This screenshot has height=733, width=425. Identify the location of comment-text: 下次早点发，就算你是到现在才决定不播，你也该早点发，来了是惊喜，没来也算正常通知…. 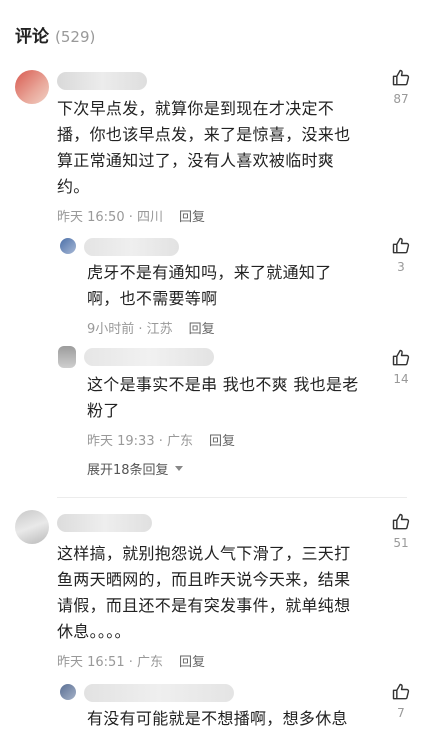
(204, 147).